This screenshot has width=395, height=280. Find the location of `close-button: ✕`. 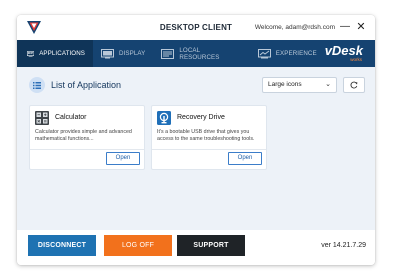

close-button: ✕ is located at coordinates (361, 27).